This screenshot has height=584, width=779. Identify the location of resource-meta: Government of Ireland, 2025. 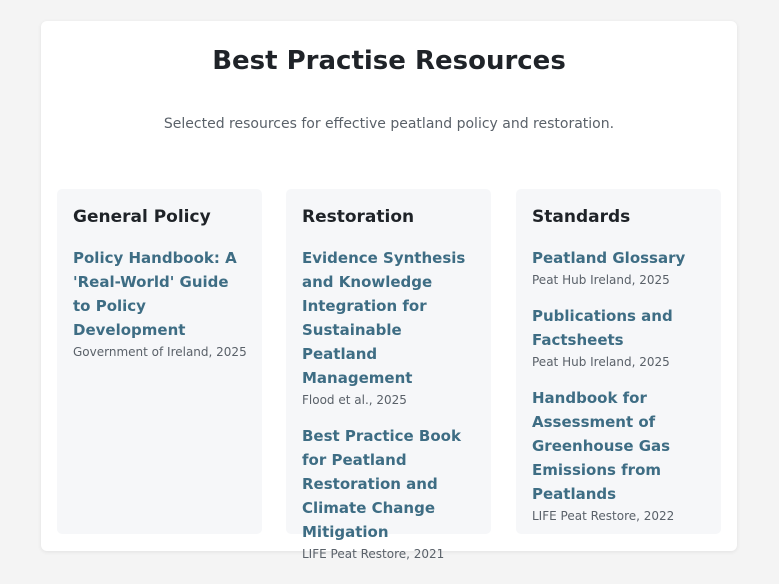
(160, 352).